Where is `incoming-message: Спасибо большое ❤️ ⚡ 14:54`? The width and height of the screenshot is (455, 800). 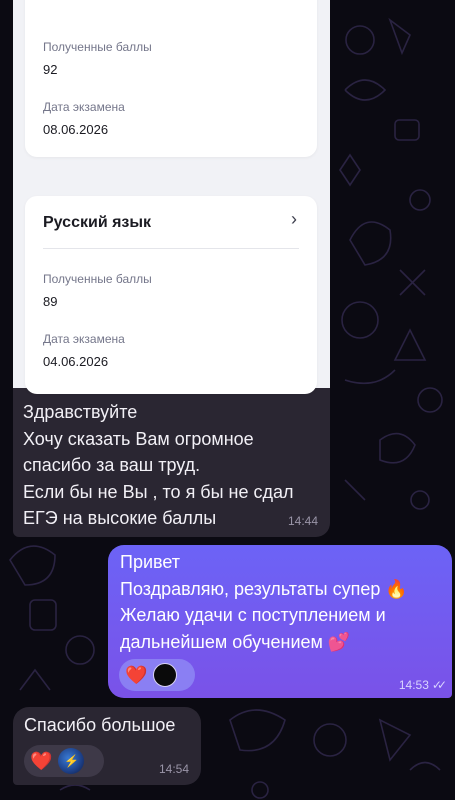
incoming-message: Спасибо большое ❤️ ⚡ 14:54 is located at coordinates (107, 746).